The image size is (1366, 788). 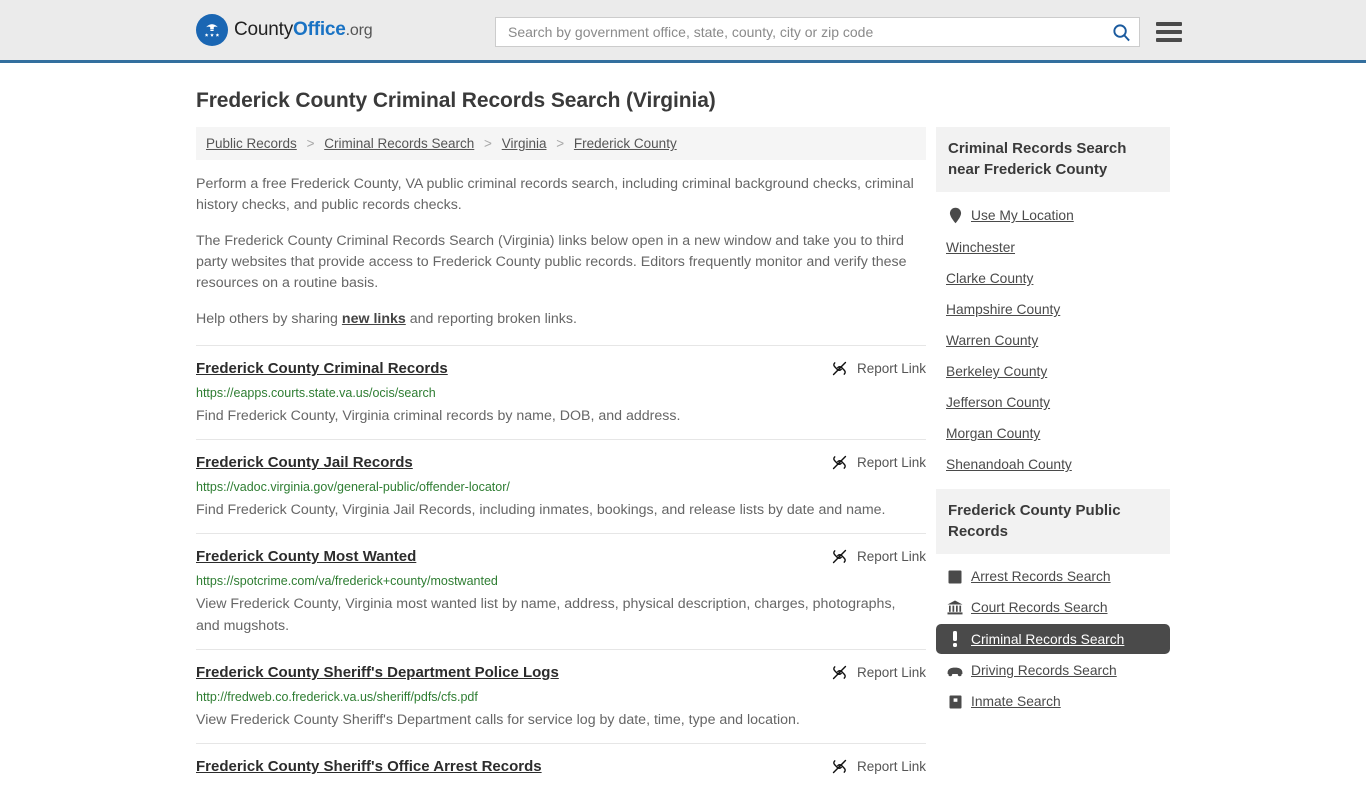 I want to click on sidebar-item-label: Use My Location, so click(x=1022, y=215).